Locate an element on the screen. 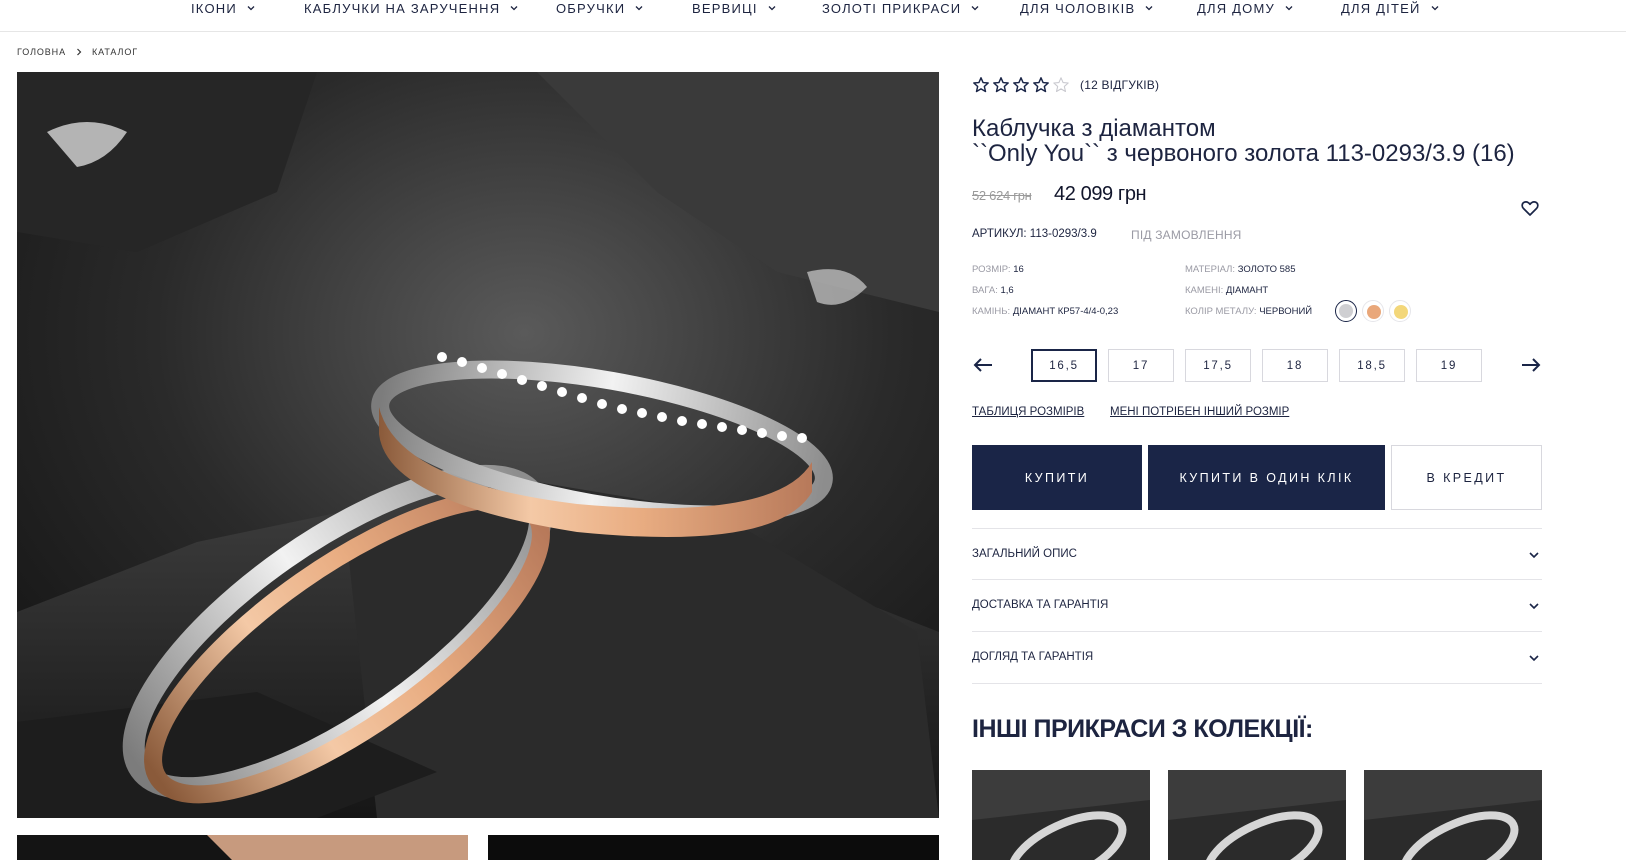 The height and width of the screenshot is (860, 1626). thumbnail-photo is located at coordinates (242, 847).